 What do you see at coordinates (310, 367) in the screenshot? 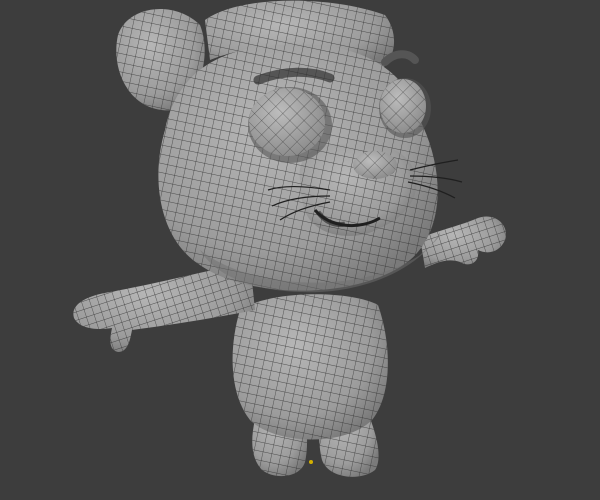
I see `torso` at bounding box center [310, 367].